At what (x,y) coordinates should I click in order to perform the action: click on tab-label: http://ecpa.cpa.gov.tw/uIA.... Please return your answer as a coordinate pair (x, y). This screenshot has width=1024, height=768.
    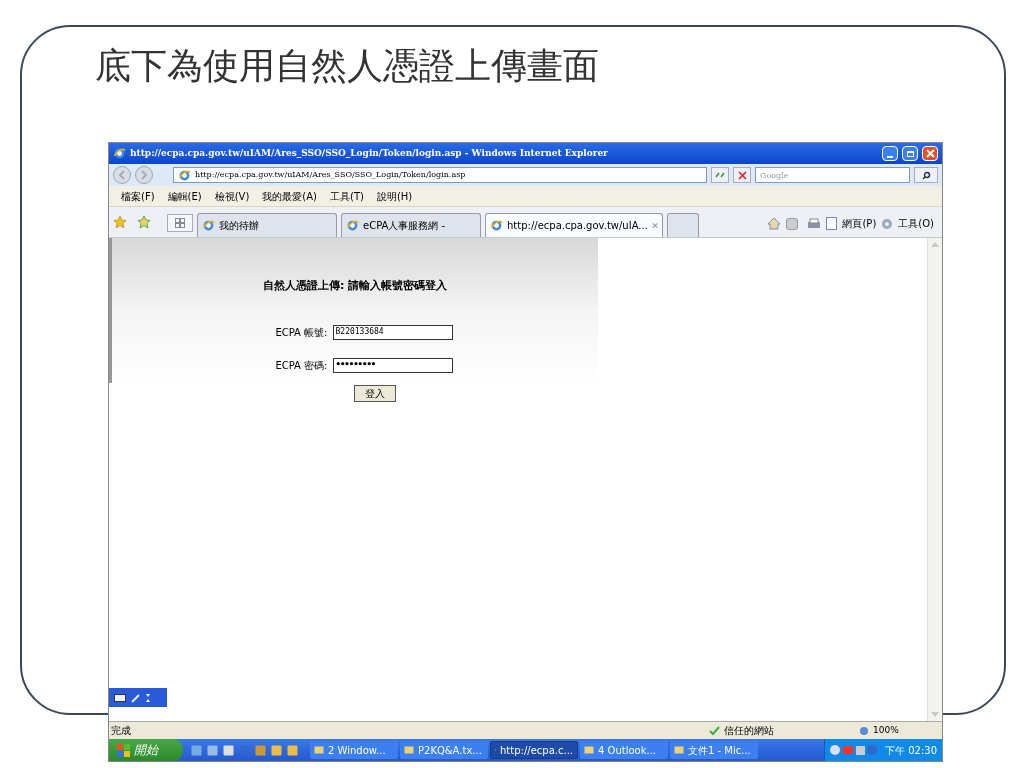
    Looking at the image, I should click on (577, 226).